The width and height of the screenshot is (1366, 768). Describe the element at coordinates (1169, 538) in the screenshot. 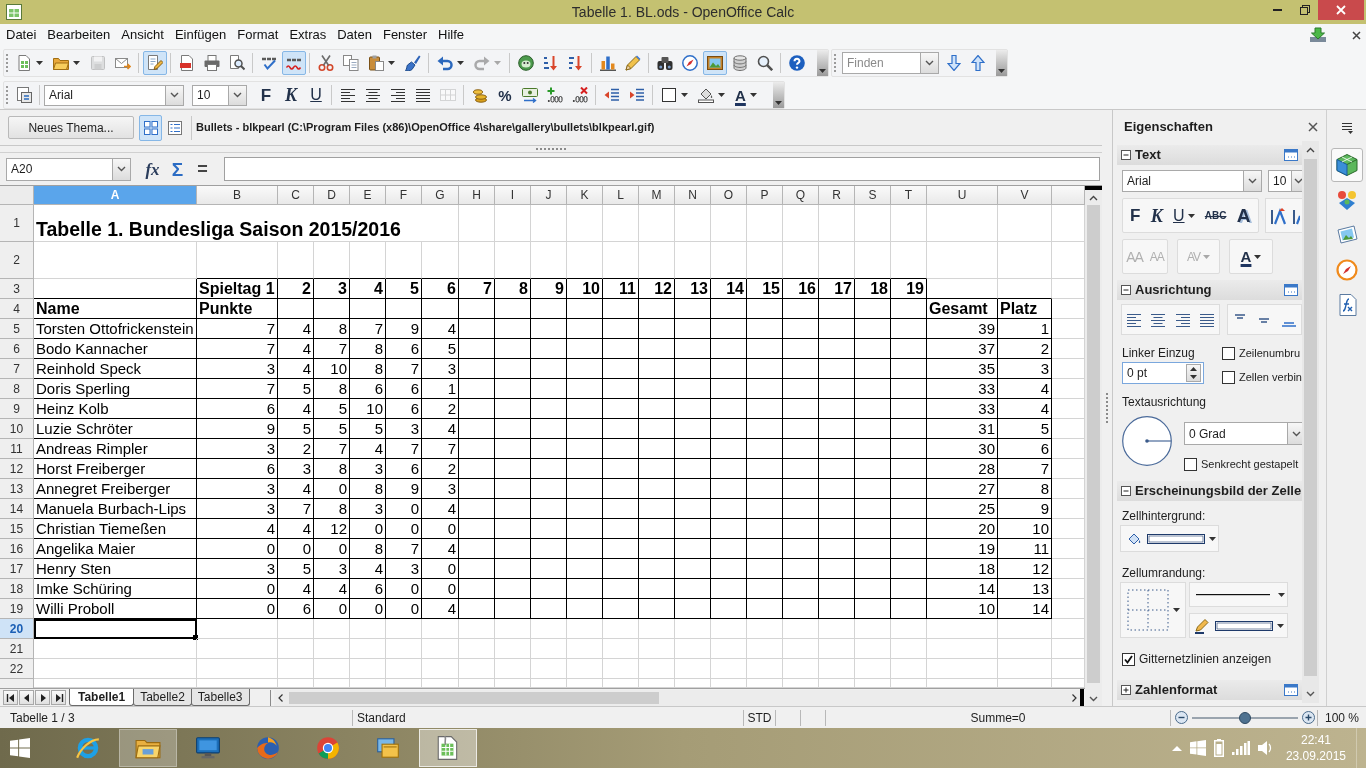

I see `background-color-dropdown` at that location.